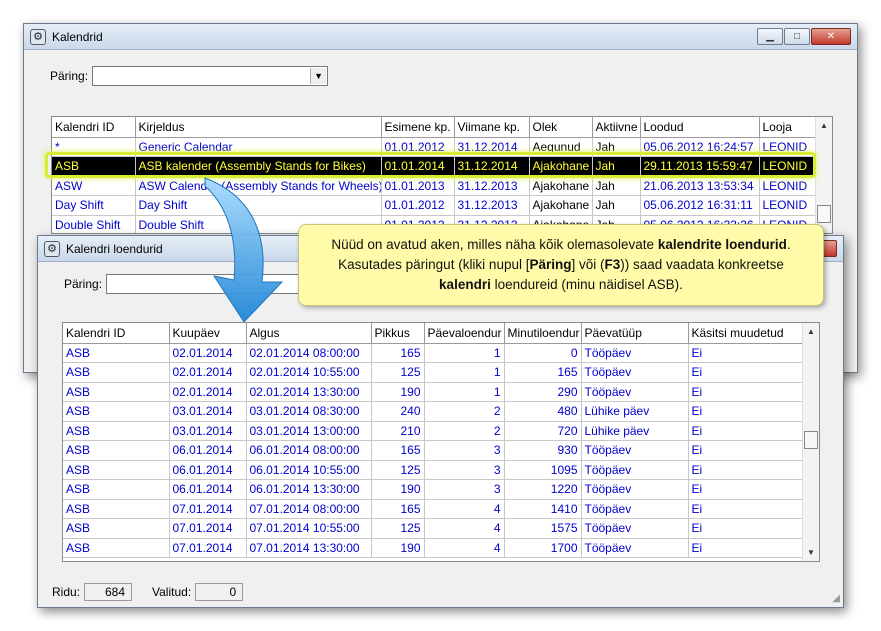 This screenshot has width=881, height=631. Describe the element at coordinates (208, 372) in the screenshot. I see `table-cell: 02.01.2014` at that location.